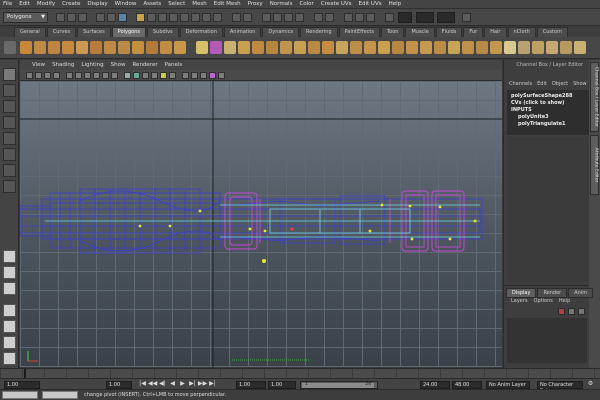 This screenshot has height=400, width=600. What do you see at coordinates (251, 385) in the screenshot?
I see `playback-start-field: 1.00` at bounding box center [251, 385].